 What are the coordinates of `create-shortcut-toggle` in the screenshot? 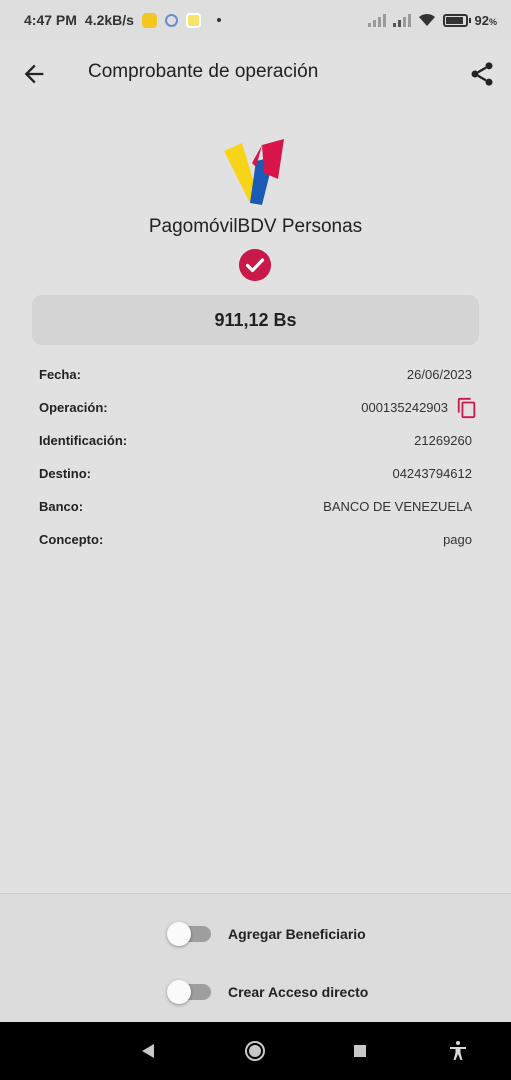 It's located at (190, 992).